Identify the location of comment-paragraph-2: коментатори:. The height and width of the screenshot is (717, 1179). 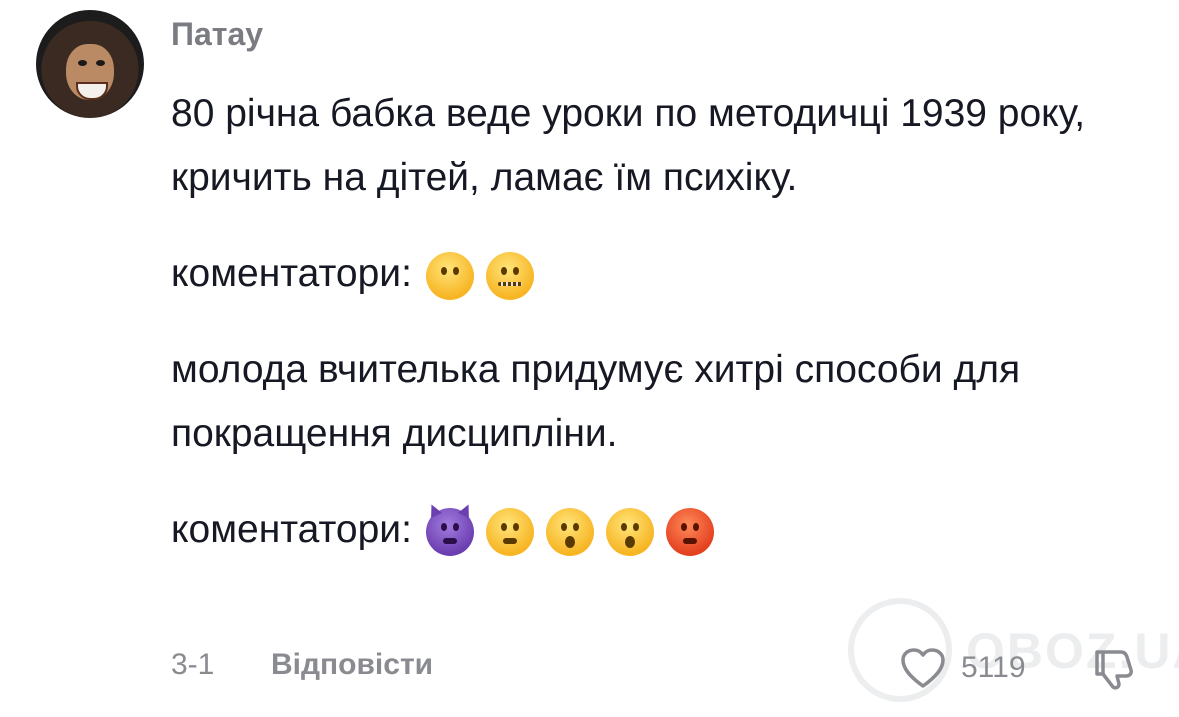
(651, 274).